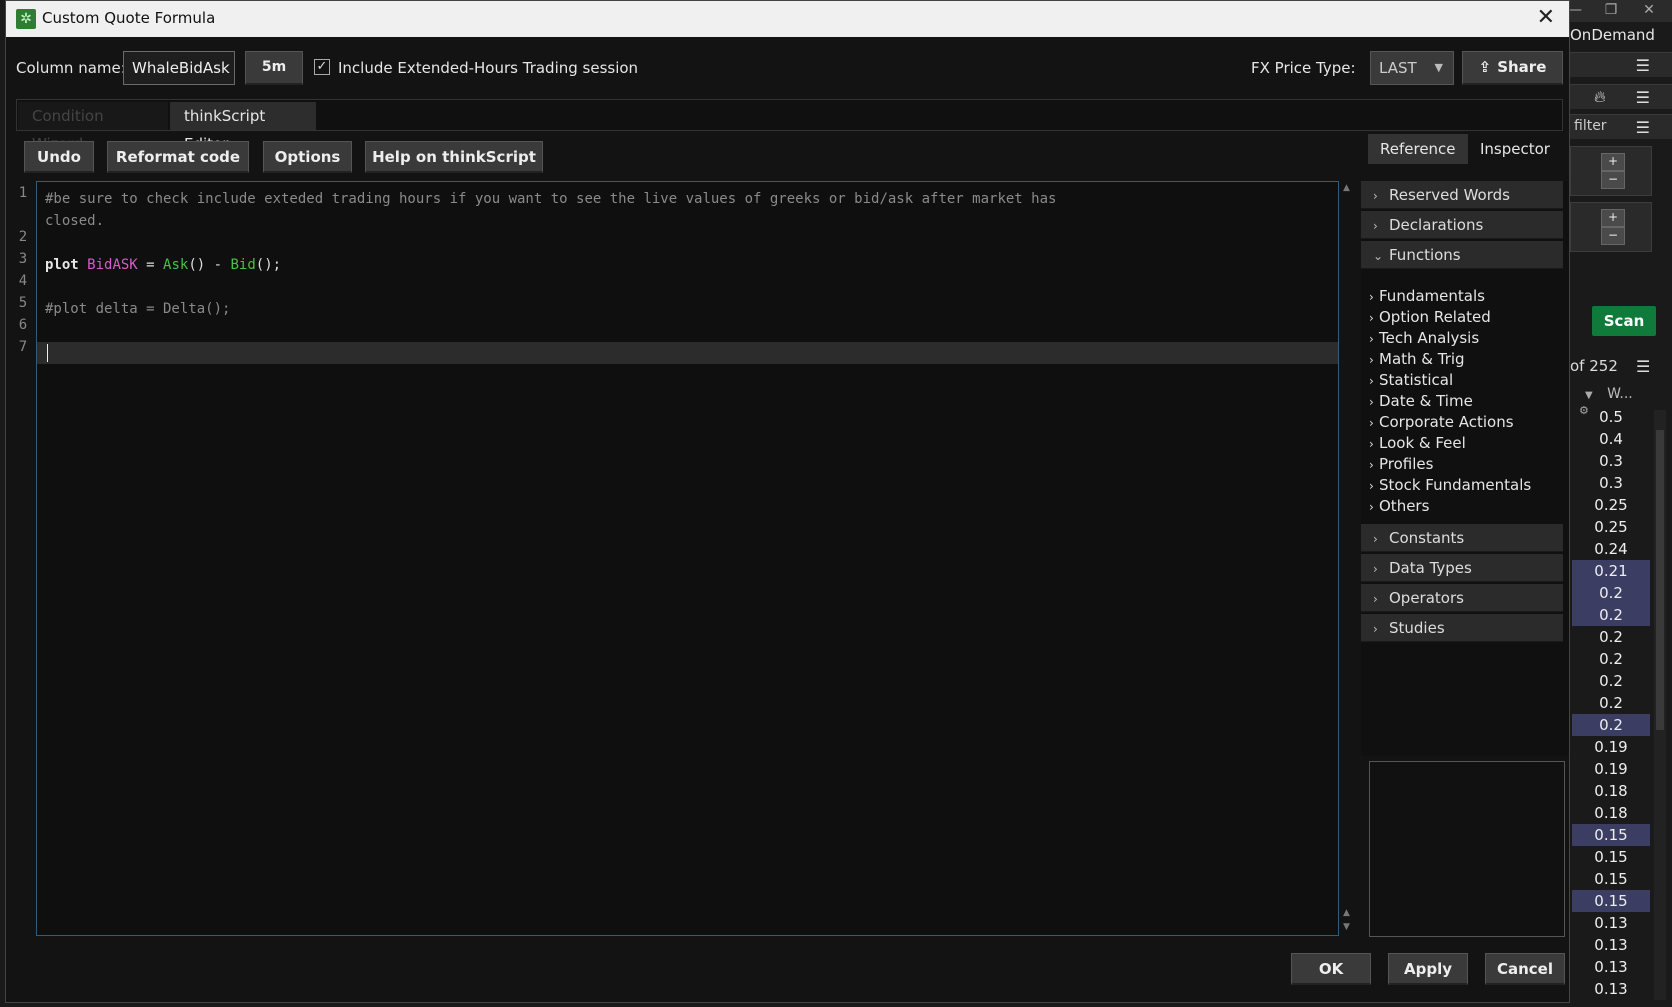 The width and height of the screenshot is (1672, 1007). I want to click on flame-icon: 🔥︎, so click(1600, 97).